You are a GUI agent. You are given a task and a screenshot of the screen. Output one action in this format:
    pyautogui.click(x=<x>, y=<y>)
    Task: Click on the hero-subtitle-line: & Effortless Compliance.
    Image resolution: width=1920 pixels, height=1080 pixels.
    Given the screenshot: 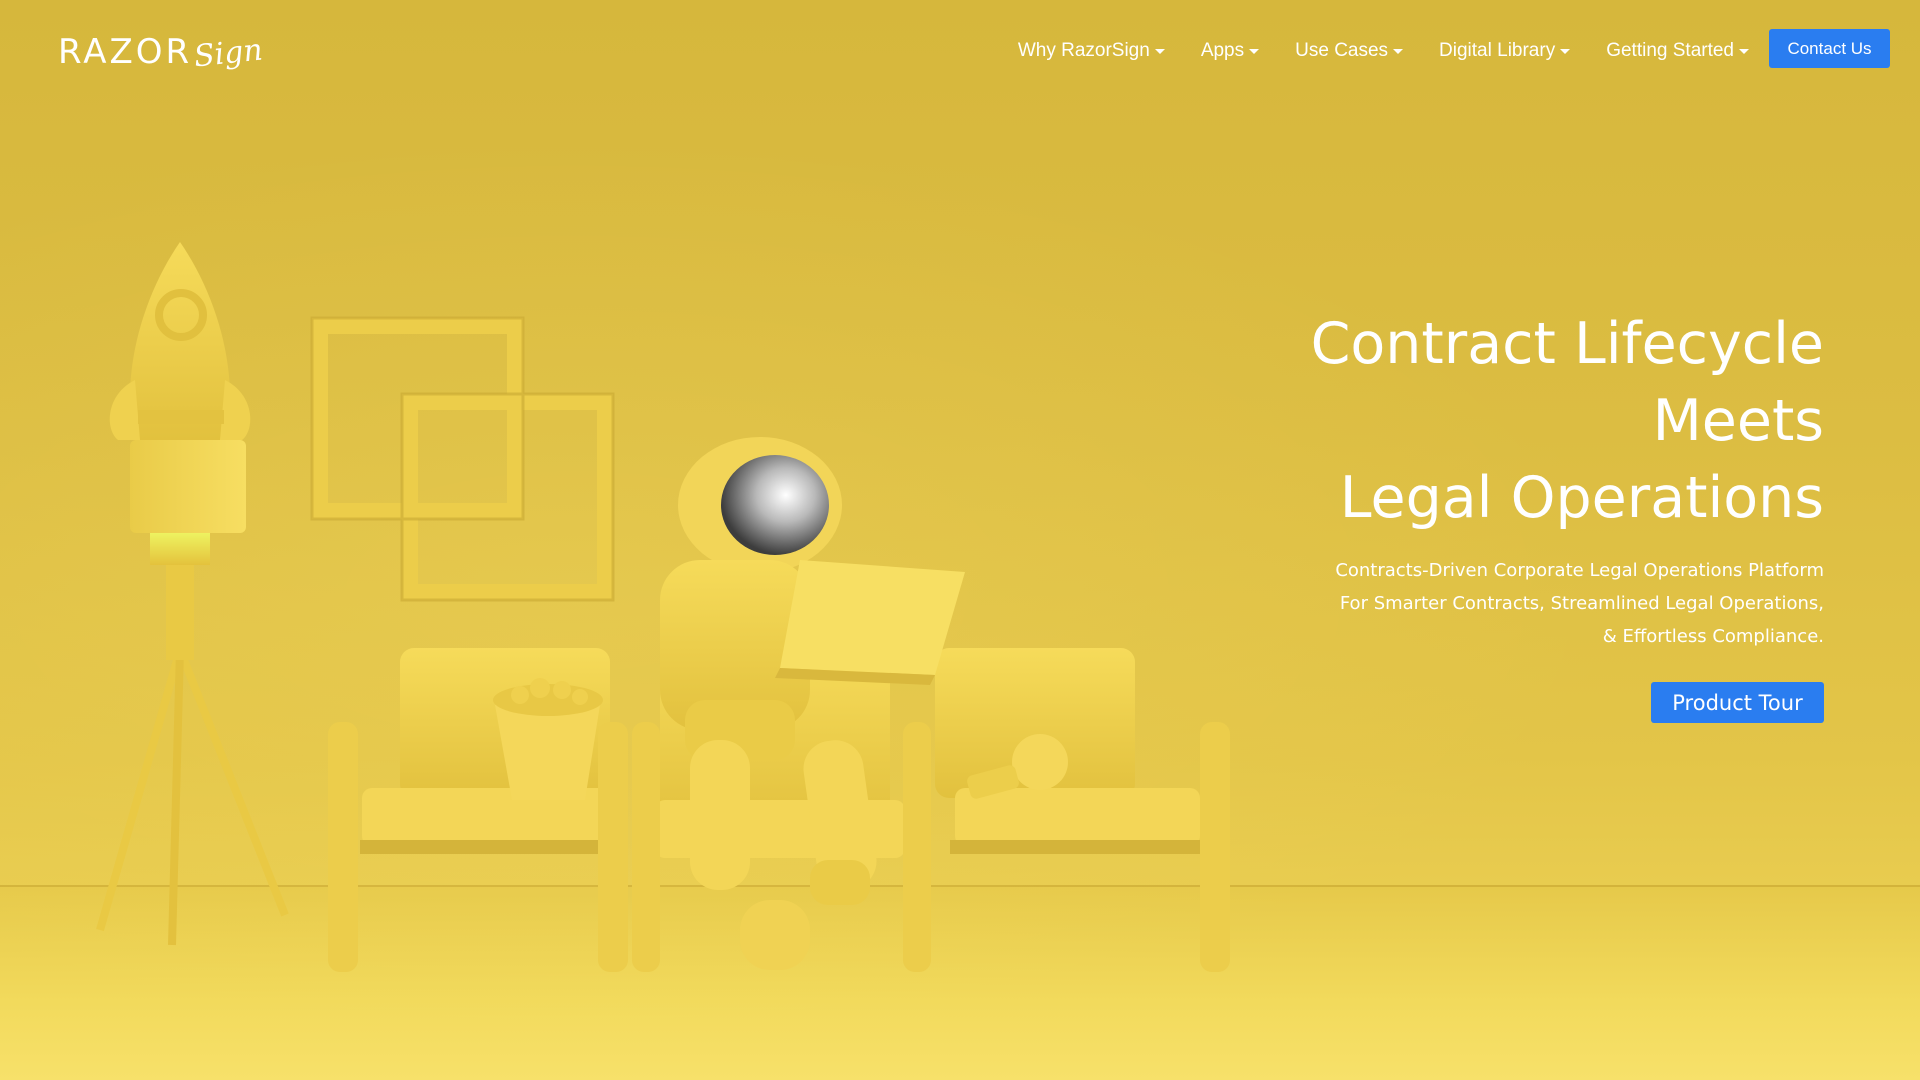 What is the action you would take?
    pyautogui.click(x=1713, y=636)
    